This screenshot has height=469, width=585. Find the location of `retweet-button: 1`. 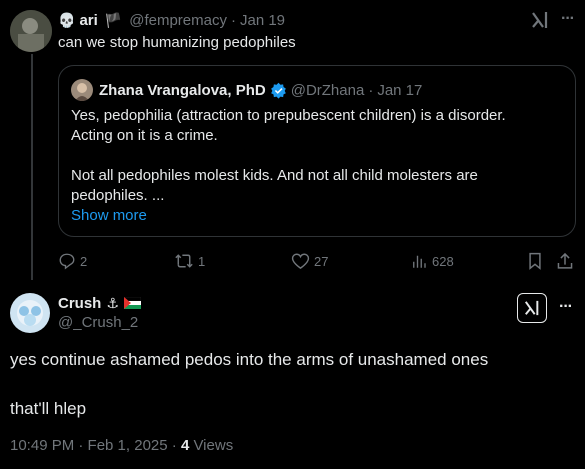

retweet-button: 1 is located at coordinates (189, 261).